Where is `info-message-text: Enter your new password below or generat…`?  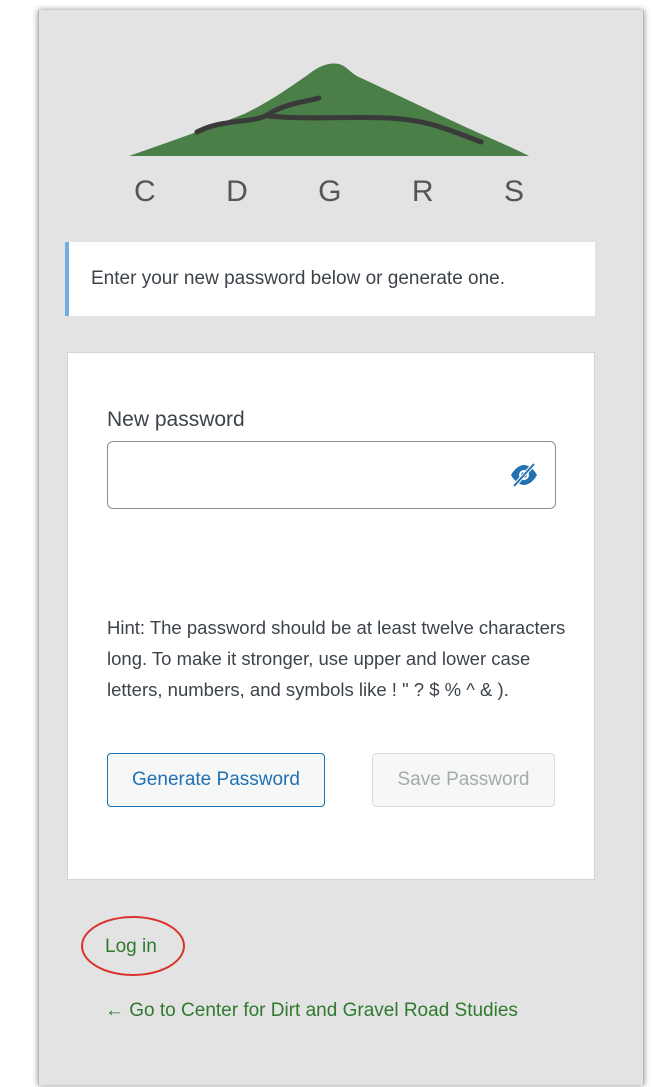
info-message-text: Enter your new password below or generat… is located at coordinates (298, 278).